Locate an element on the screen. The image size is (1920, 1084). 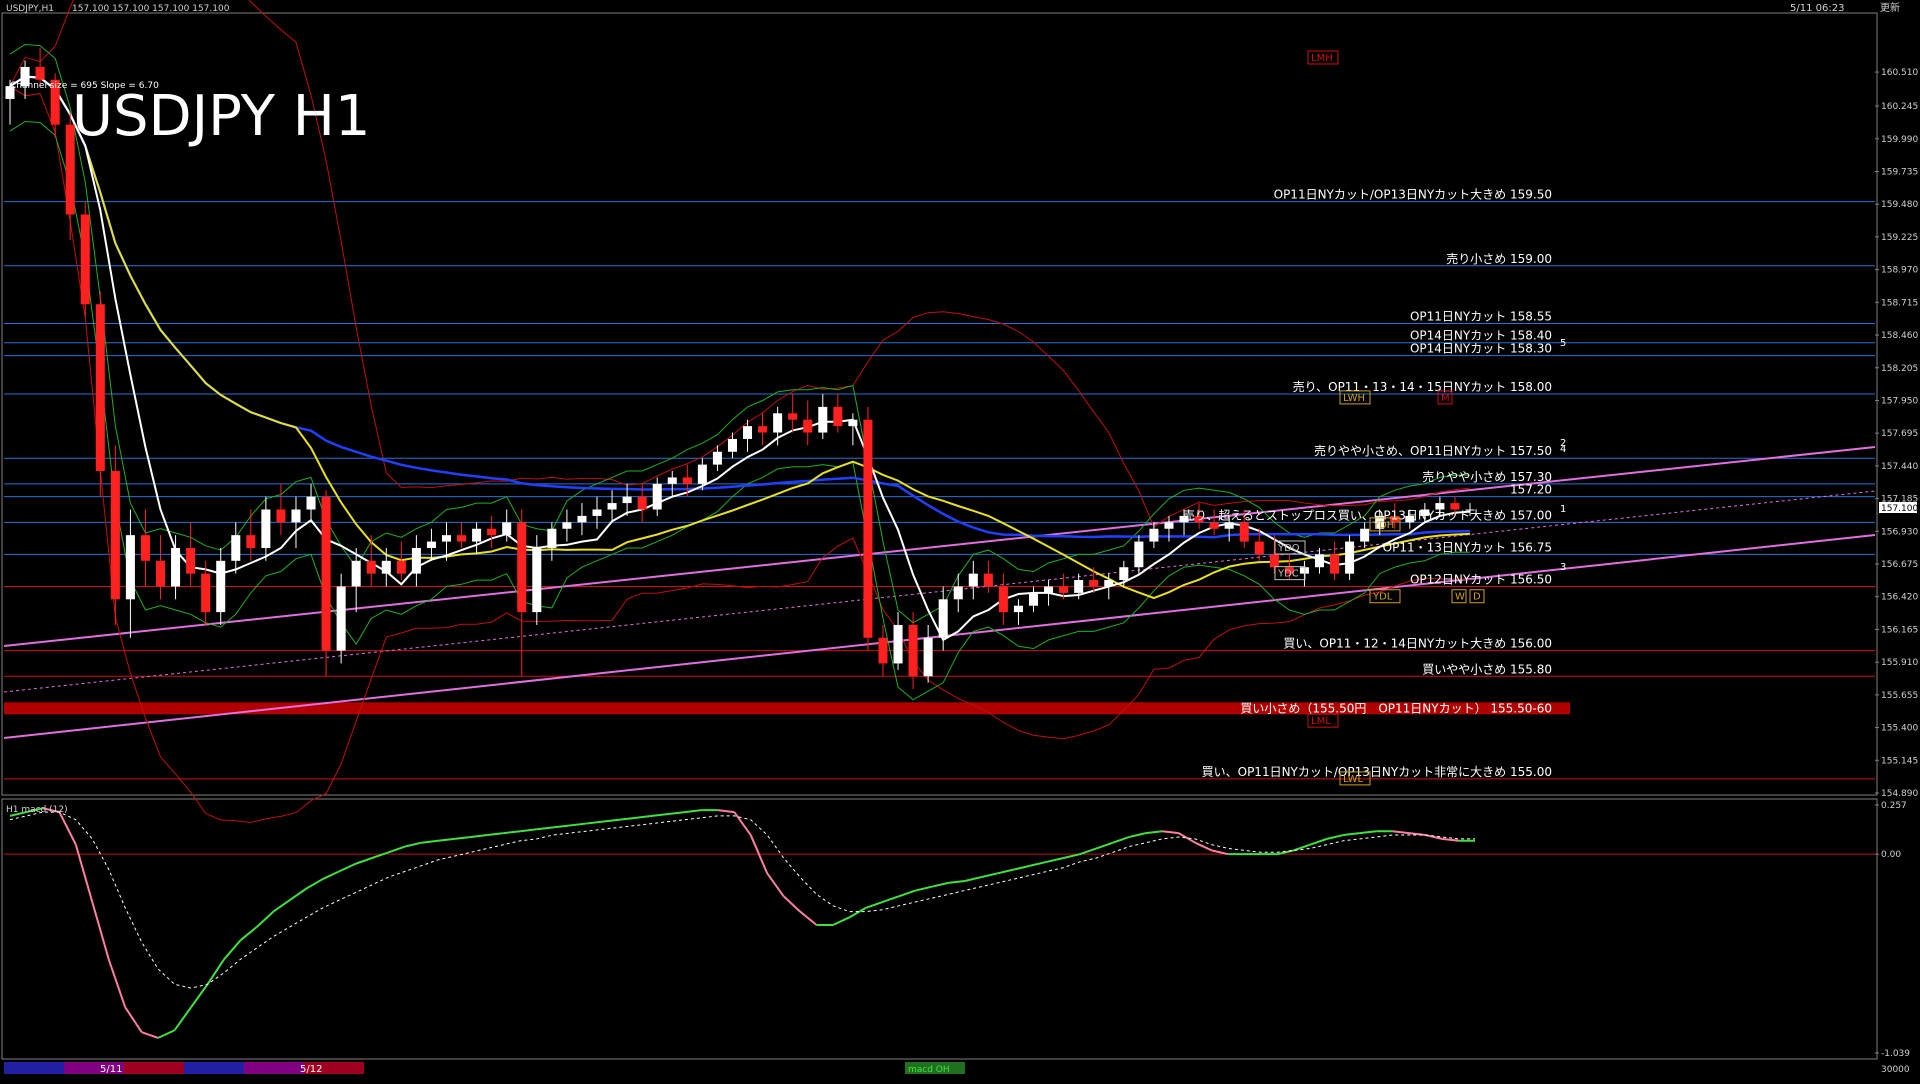
level-label: 157.20 is located at coordinates (1531, 490).